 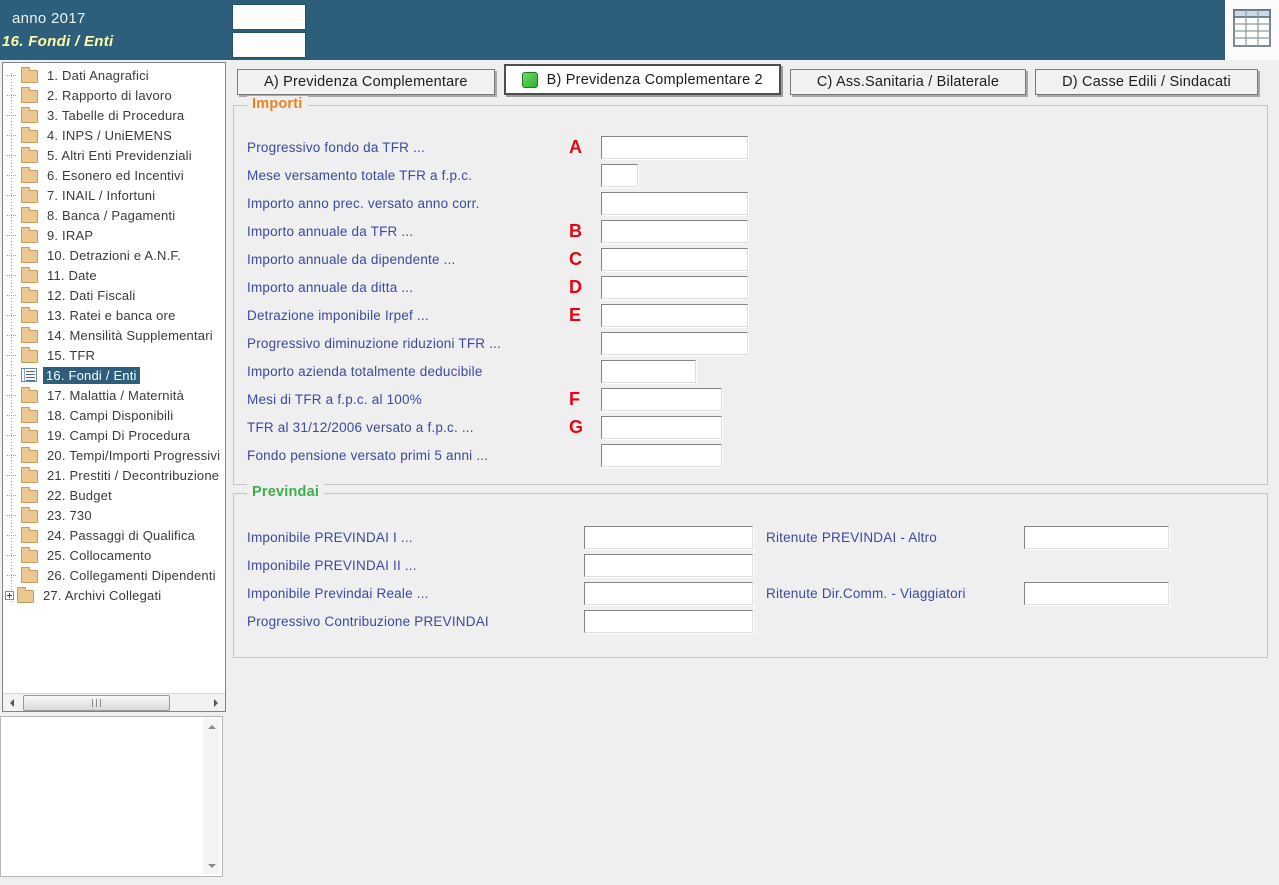 I want to click on tree-item: 12. Dati Fiscali, so click(x=114, y=295).